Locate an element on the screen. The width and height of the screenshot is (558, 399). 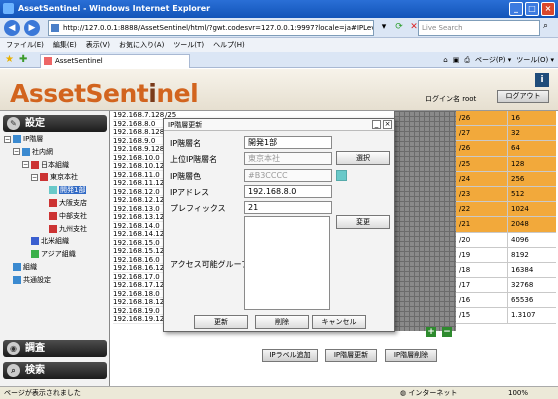
forward-arrow-icon: ▶ is located at coordinates (32, 28).